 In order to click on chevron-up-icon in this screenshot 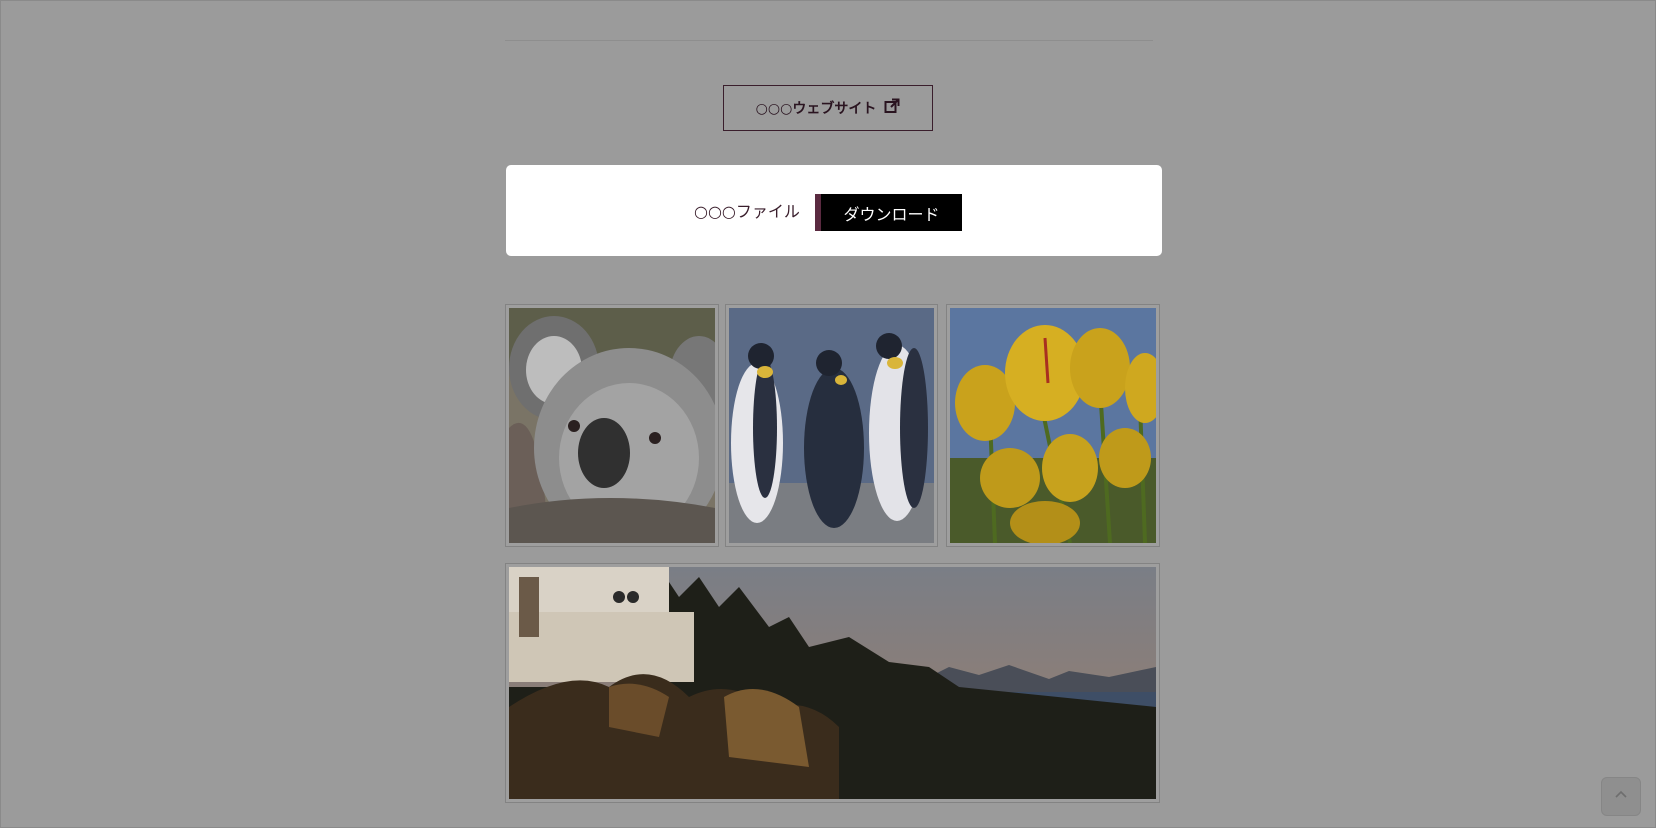, I will do `click(1621, 796)`.